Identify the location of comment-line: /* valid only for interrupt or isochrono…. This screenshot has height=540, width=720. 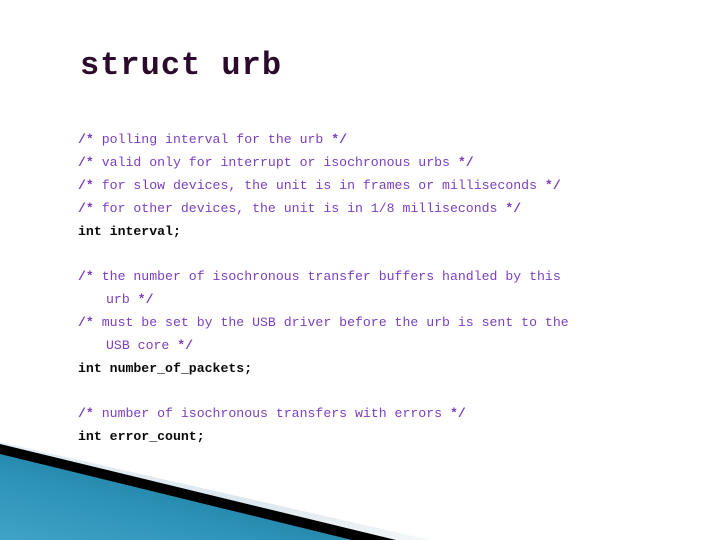
(388, 162).